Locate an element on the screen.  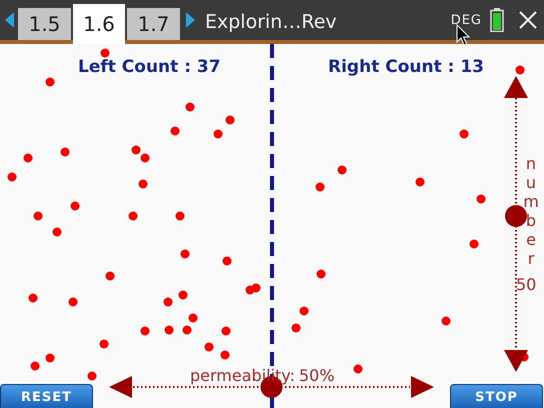
stop-button: STOP is located at coordinates (496, 396).